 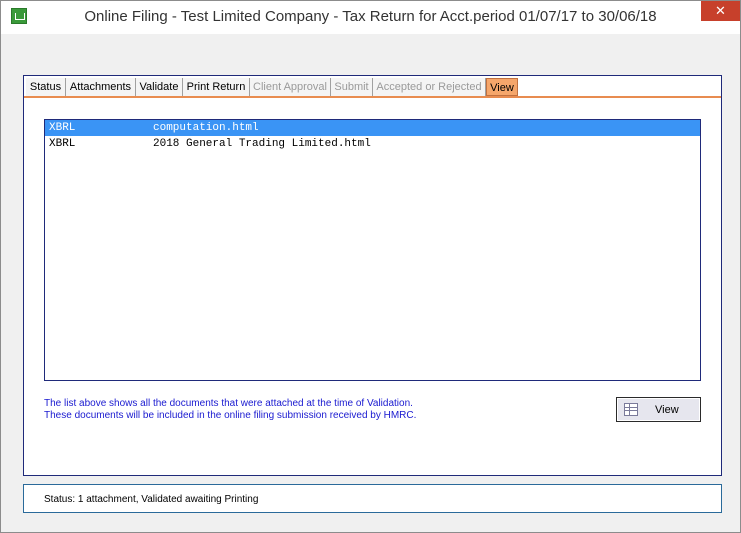 What do you see at coordinates (667, 410) in the screenshot?
I see `view-button-label: View` at bounding box center [667, 410].